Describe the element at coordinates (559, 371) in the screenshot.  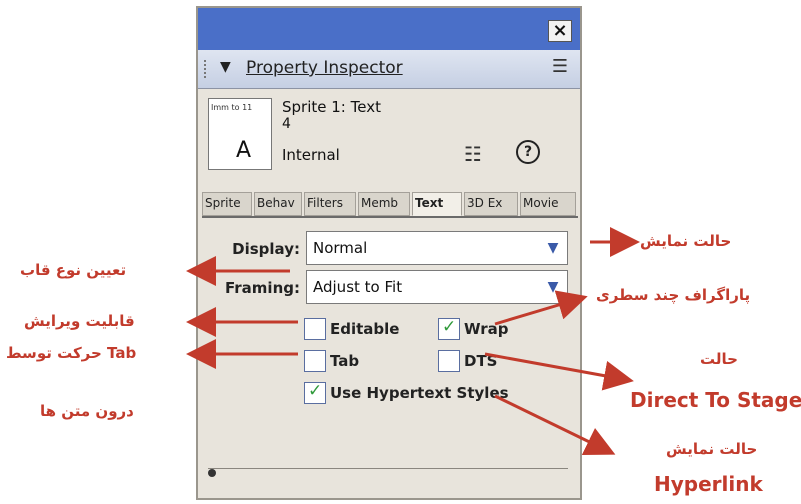
I see `arrow-dts` at that location.